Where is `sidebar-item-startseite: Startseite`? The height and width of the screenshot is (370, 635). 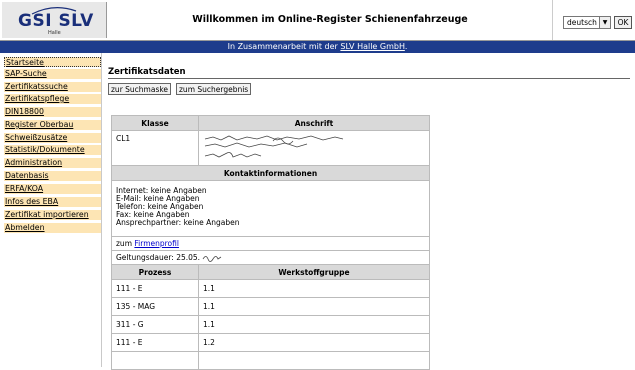
sidebar-item-startseite: Startseite is located at coordinates (52, 62).